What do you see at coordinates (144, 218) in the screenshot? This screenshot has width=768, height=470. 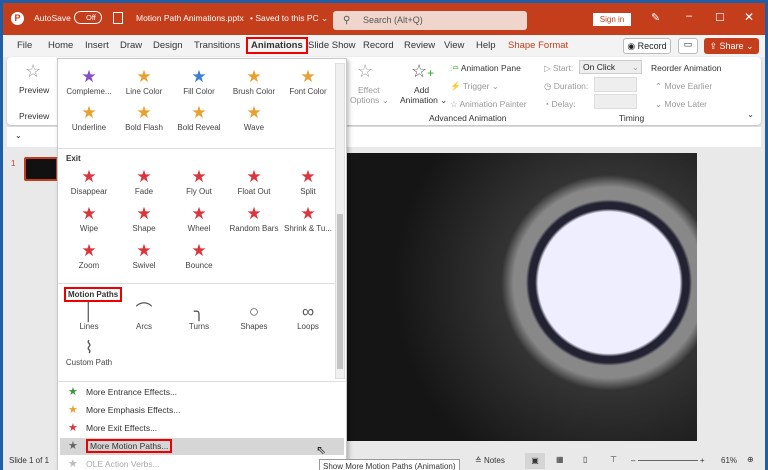 I see `gallery-item: ★ Shape` at bounding box center [144, 218].